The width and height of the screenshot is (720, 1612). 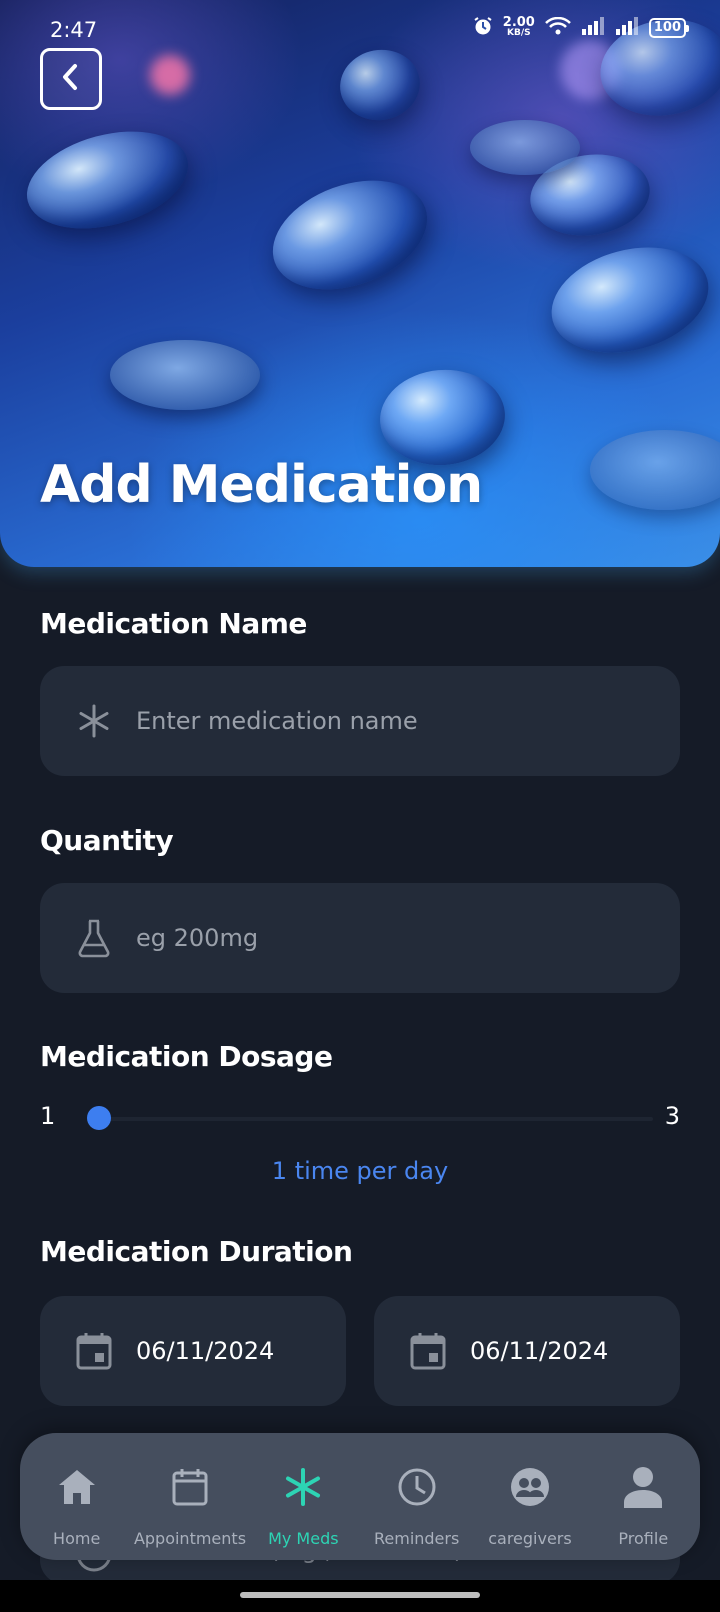 I want to click on clock-icon, so click(x=417, y=1487).